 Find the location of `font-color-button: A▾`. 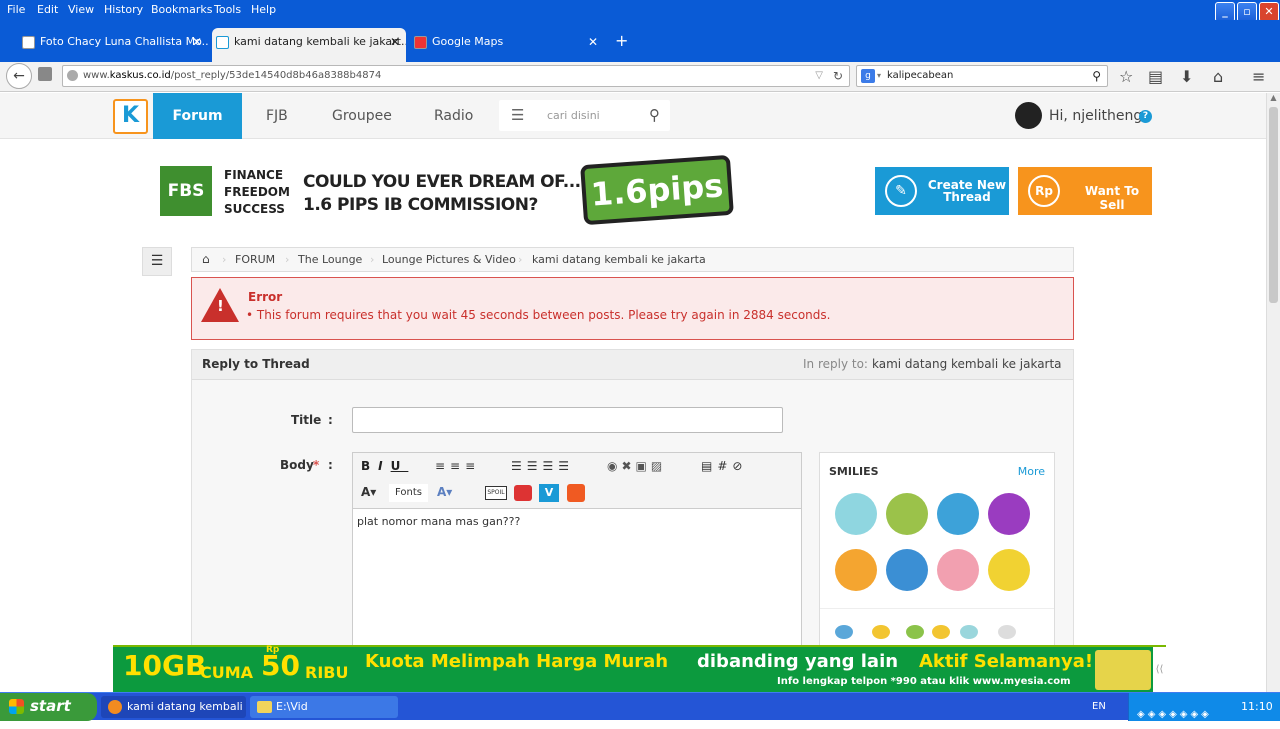

font-color-button: A▾ is located at coordinates (444, 492).